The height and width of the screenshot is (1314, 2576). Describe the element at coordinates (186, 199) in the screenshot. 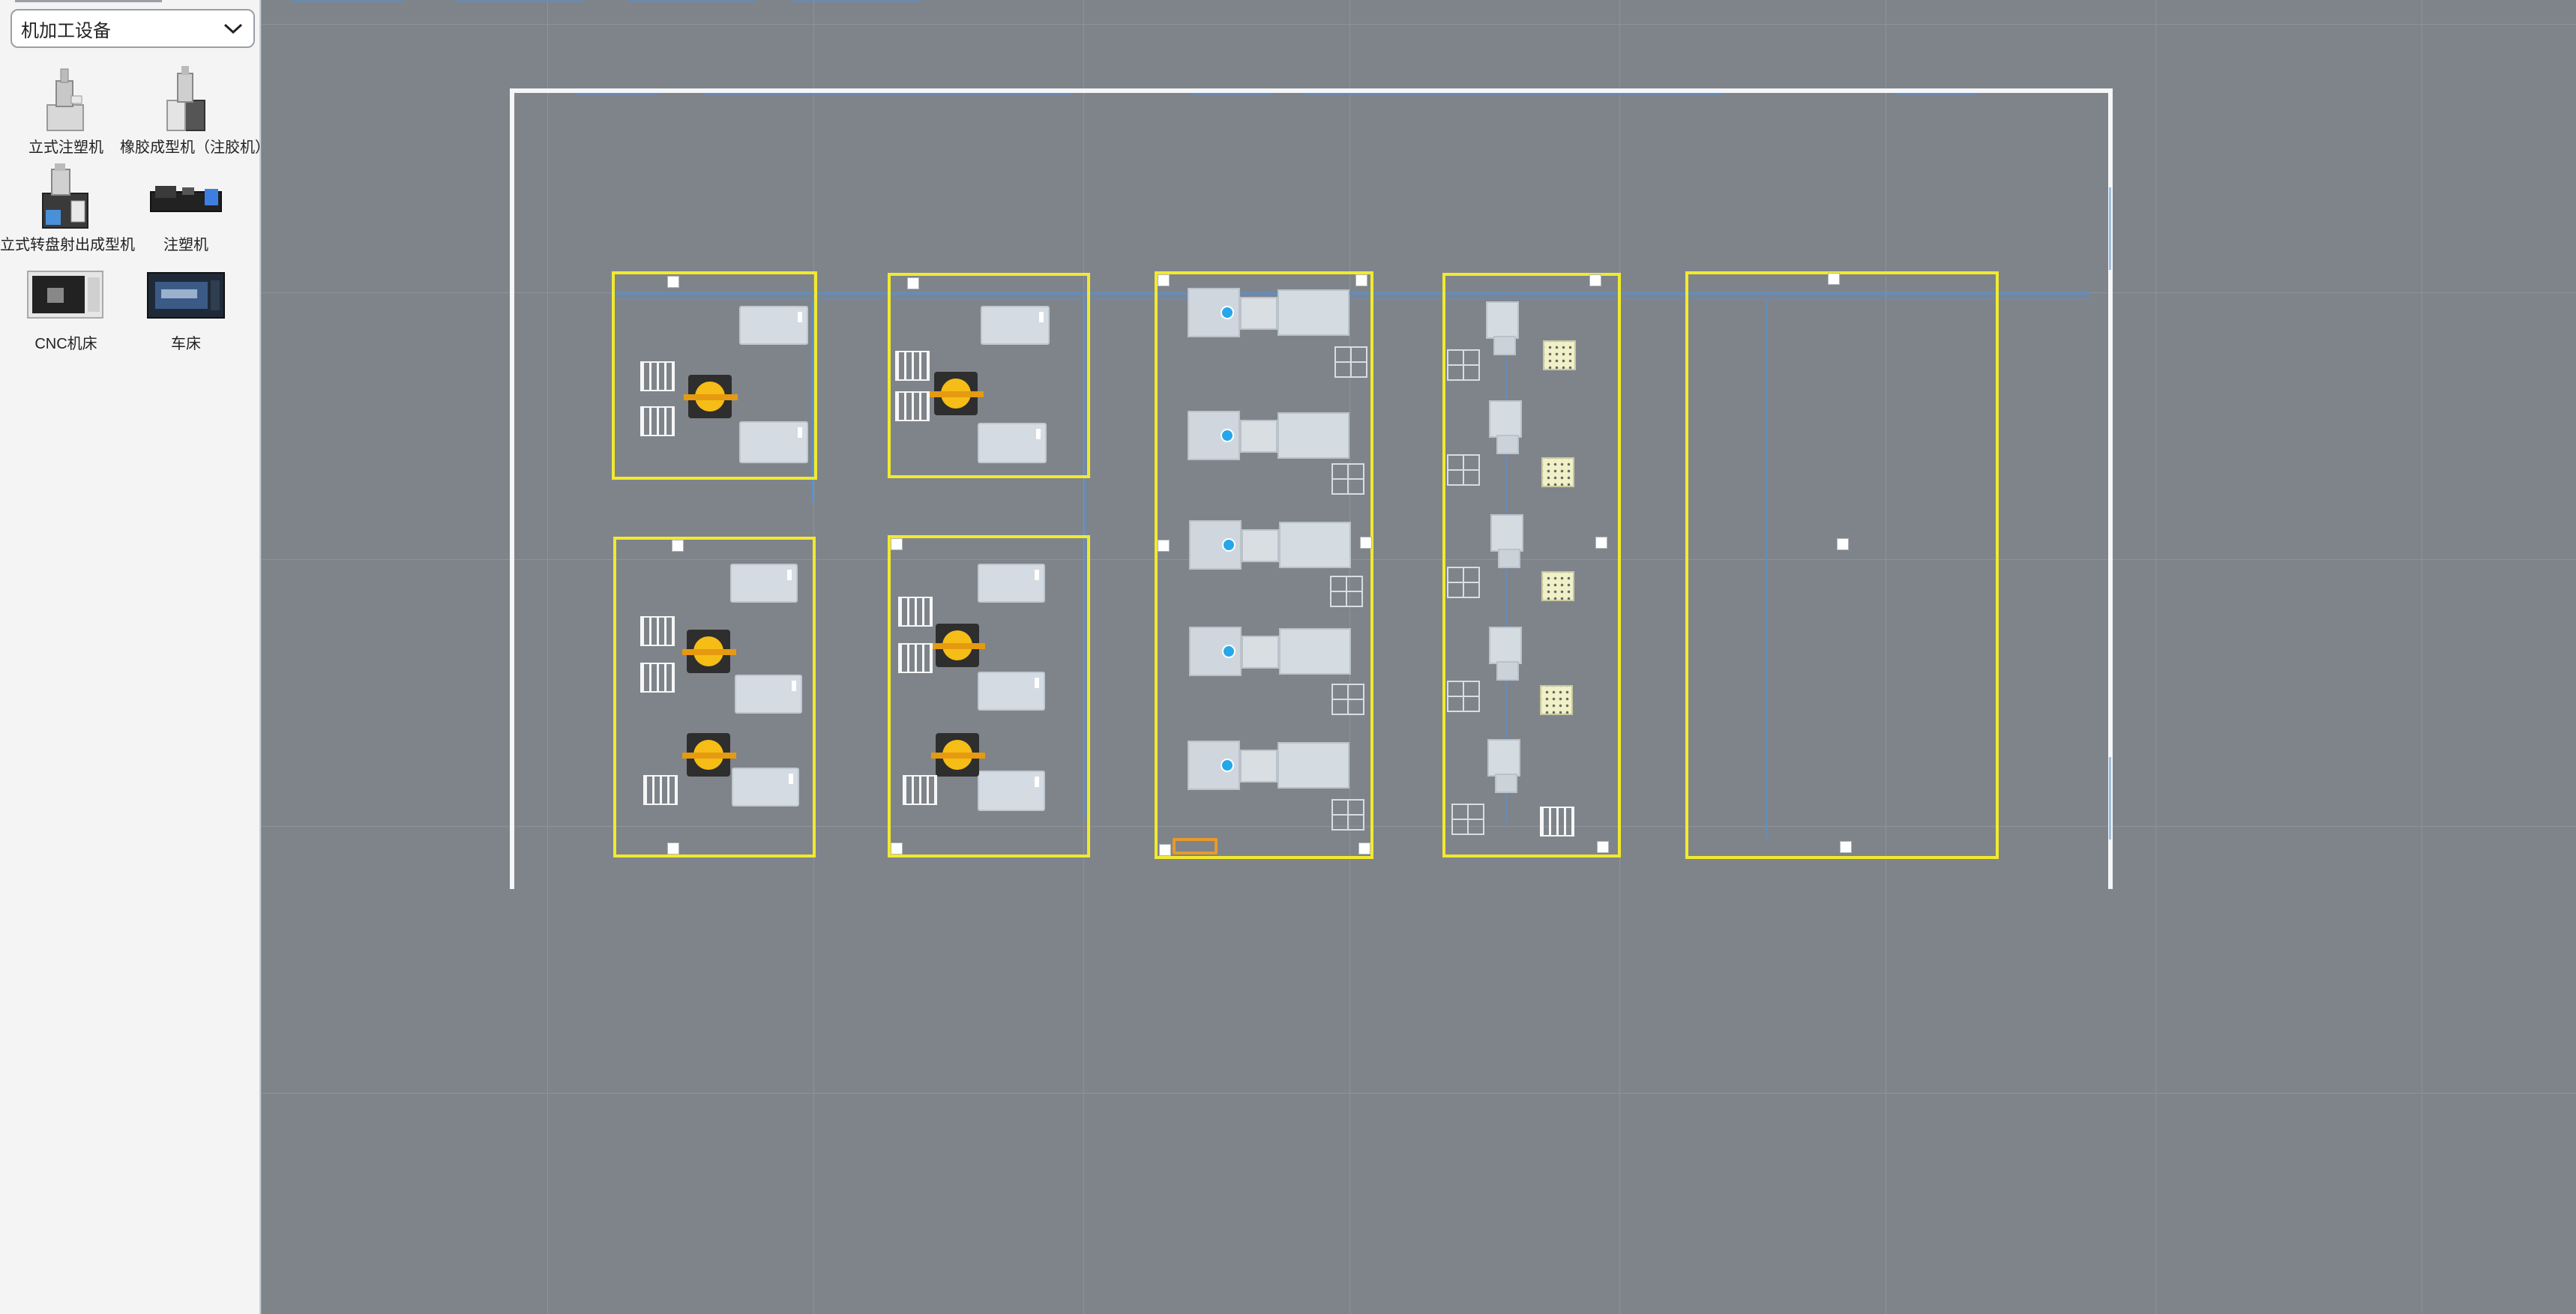

I see `injection-molding-machine-icon` at that location.